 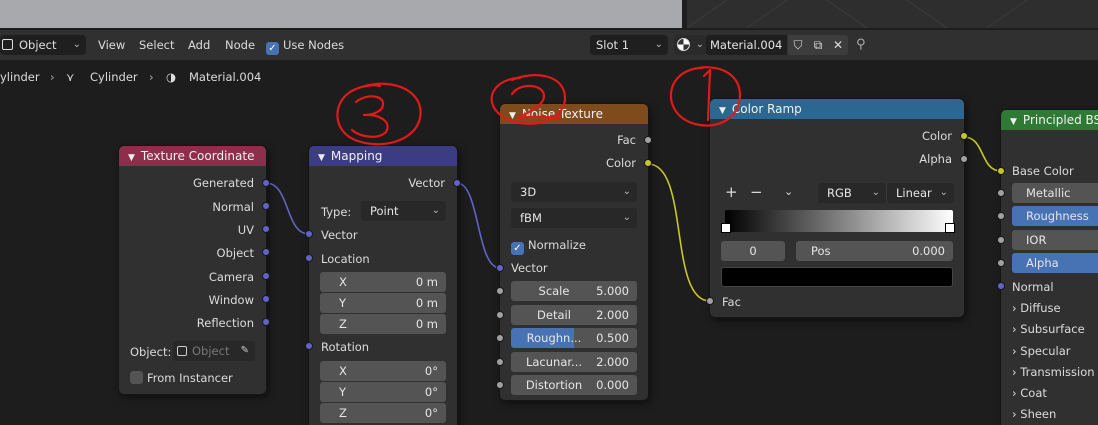 What do you see at coordinates (1048, 329) in the screenshot?
I see `panel-subsurface: › Subsurface` at bounding box center [1048, 329].